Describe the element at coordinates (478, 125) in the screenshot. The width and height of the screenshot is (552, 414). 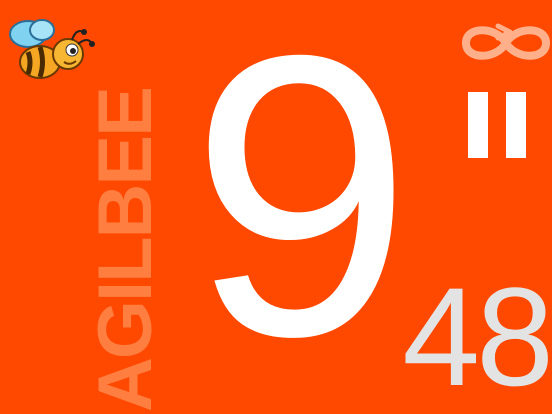
I see `pause-icon` at that location.